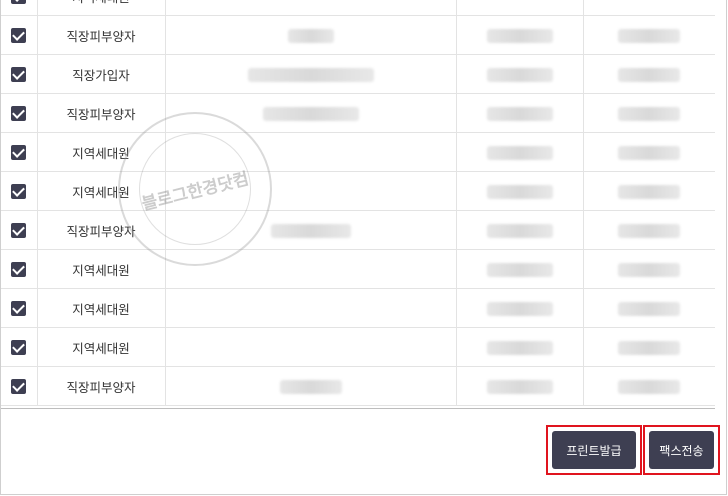  I want to click on table-row: 직장가입자, so click(358, 74).